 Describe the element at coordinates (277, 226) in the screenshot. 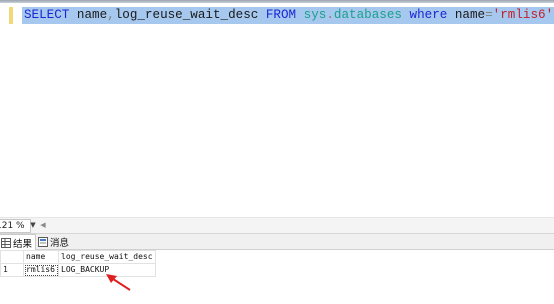

I see `zoom-bar: 121 % ▼ ◀` at that location.